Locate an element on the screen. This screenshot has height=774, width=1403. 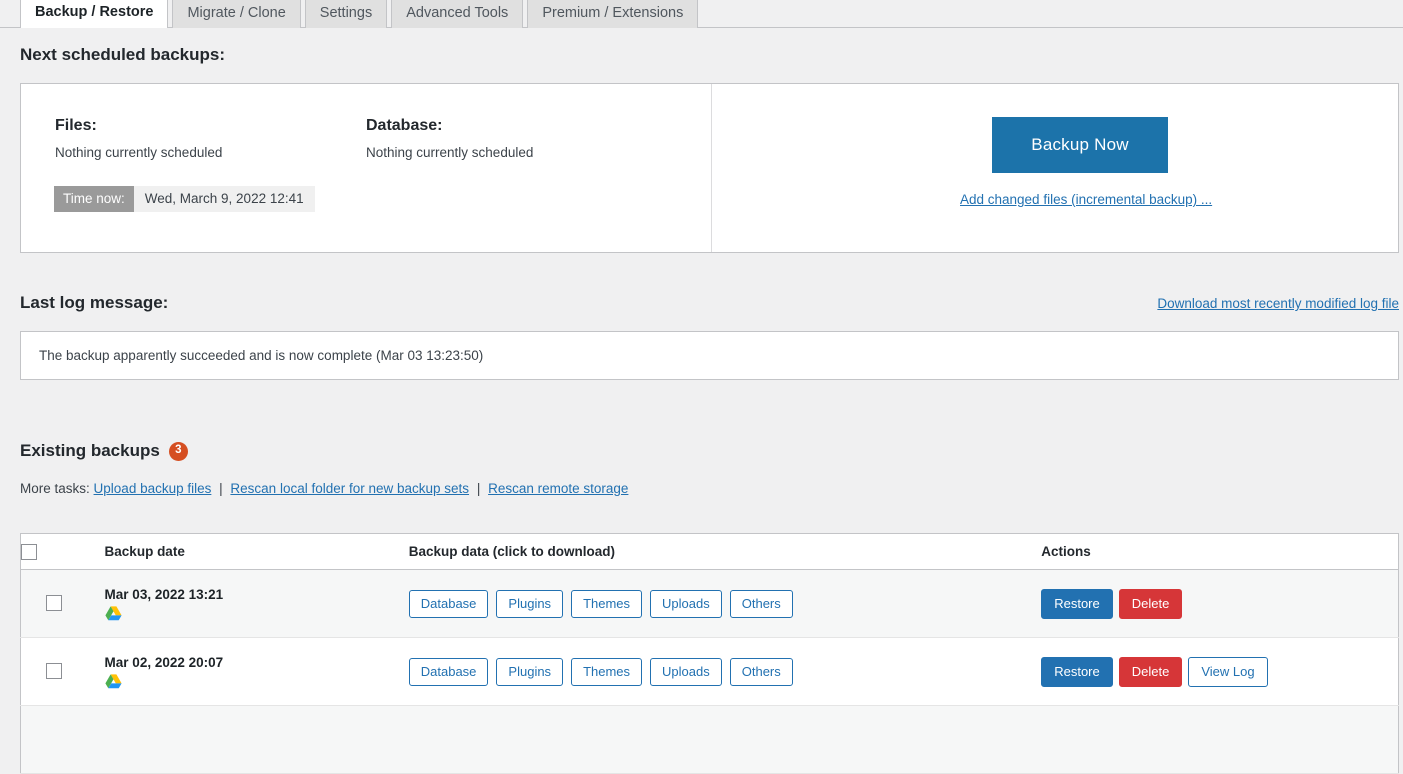
actions-cell is located at coordinates (1210, 739).